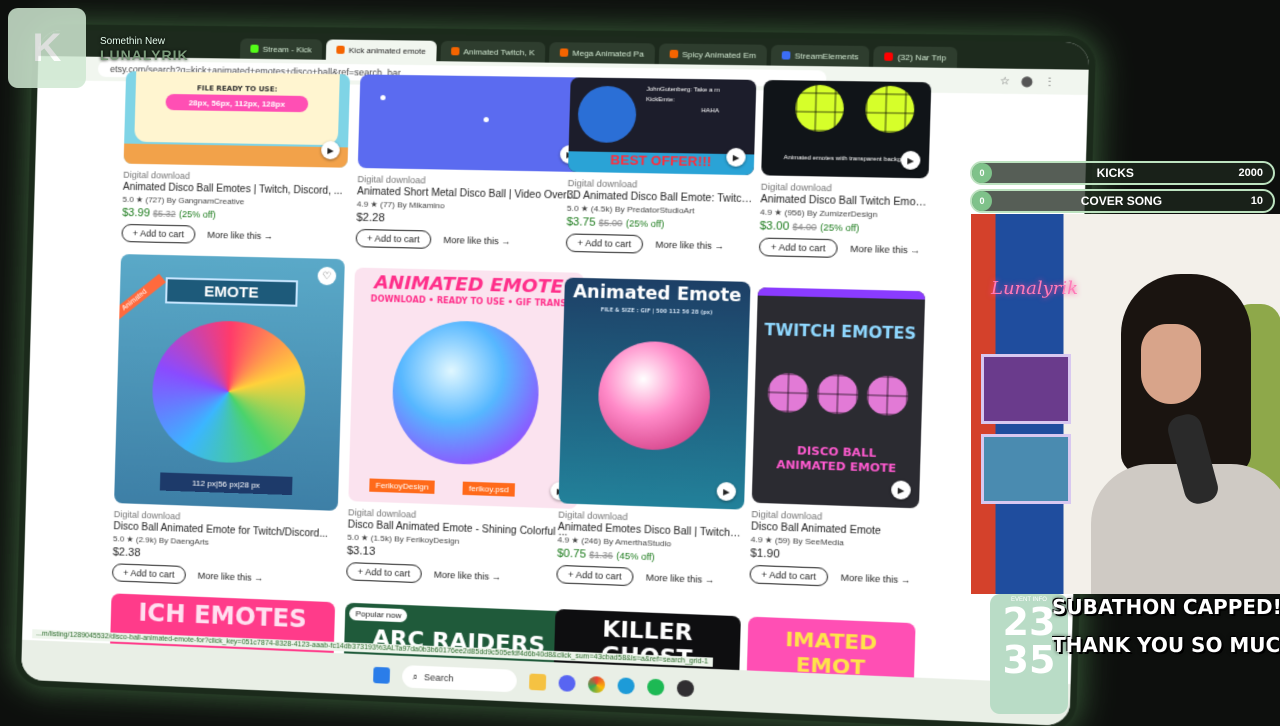 Image resolution: width=1280 pixels, height=726 pixels. I want to click on tab-etsy-search: Kick animated emote, so click(381, 50).